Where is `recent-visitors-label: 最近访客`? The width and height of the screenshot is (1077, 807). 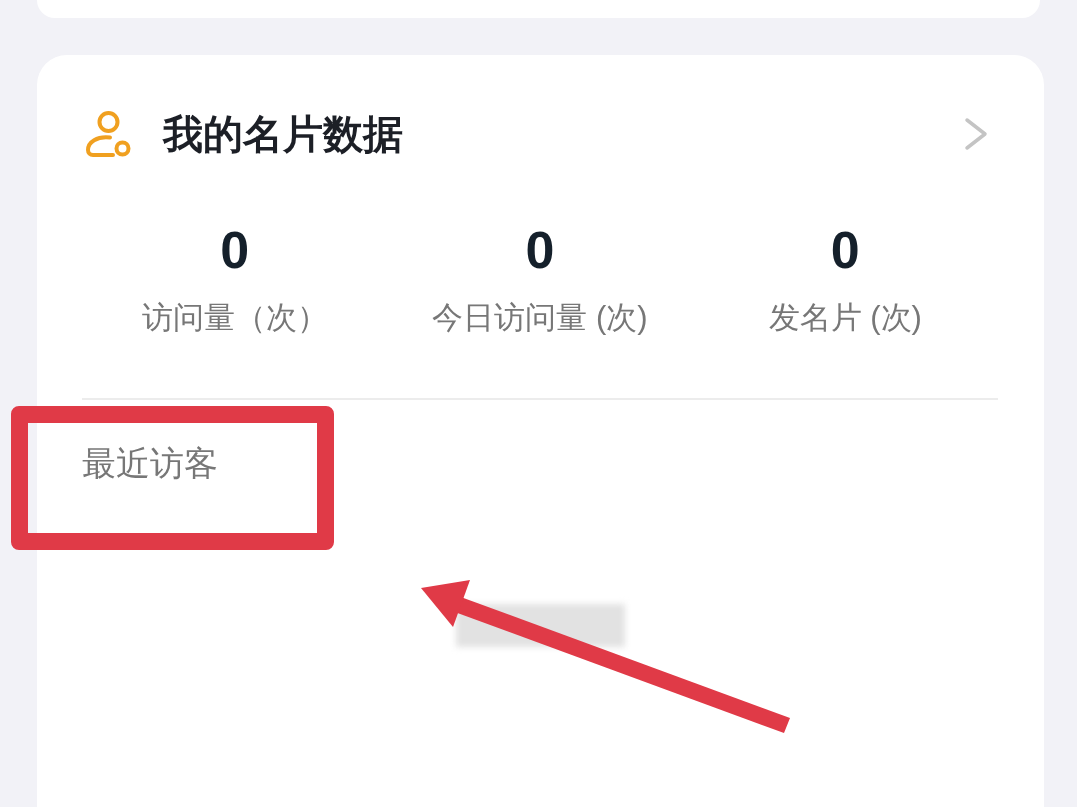
recent-visitors-label: 最近访客 is located at coordinates (150, 463).